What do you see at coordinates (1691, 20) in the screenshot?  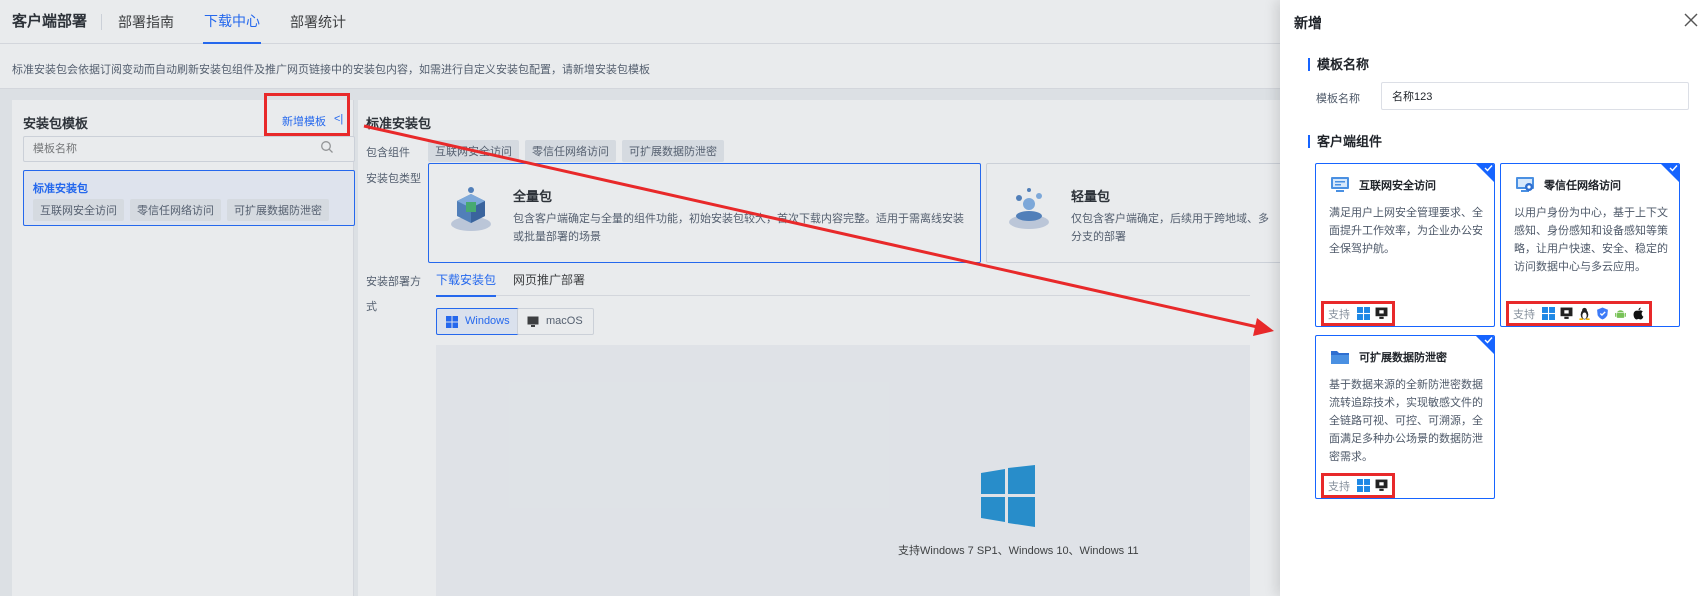 I see `close-icon` at bounding box center [1691, 20].